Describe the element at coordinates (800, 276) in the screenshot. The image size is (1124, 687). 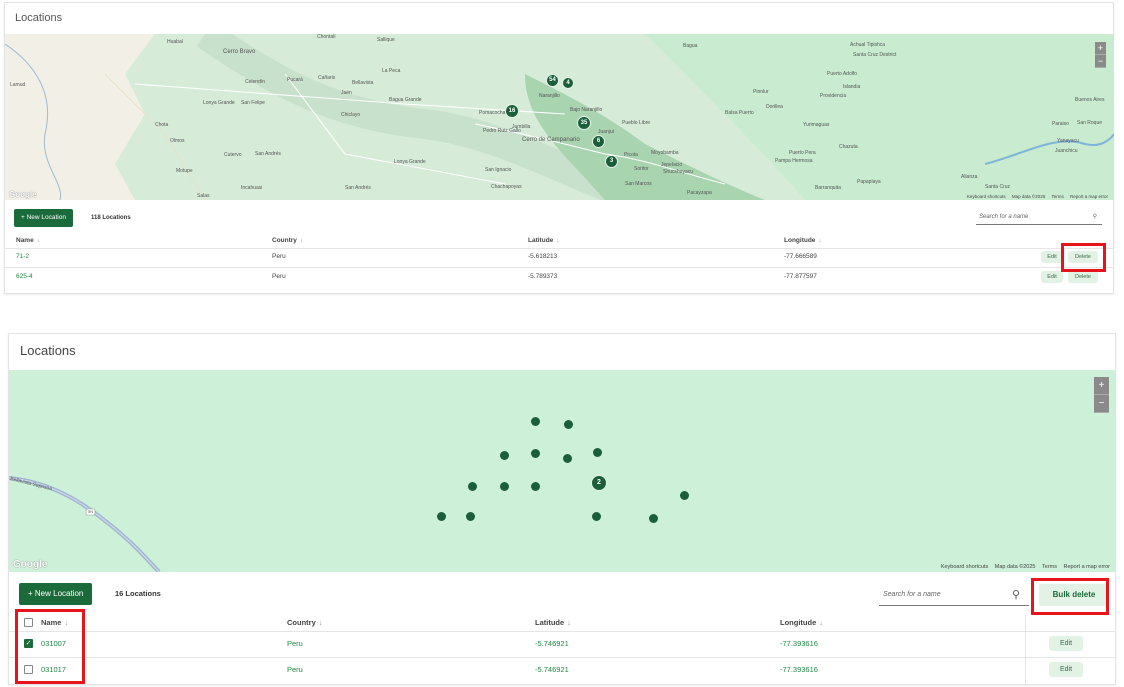
I see `longitude-cell: -77.877597` at that location.